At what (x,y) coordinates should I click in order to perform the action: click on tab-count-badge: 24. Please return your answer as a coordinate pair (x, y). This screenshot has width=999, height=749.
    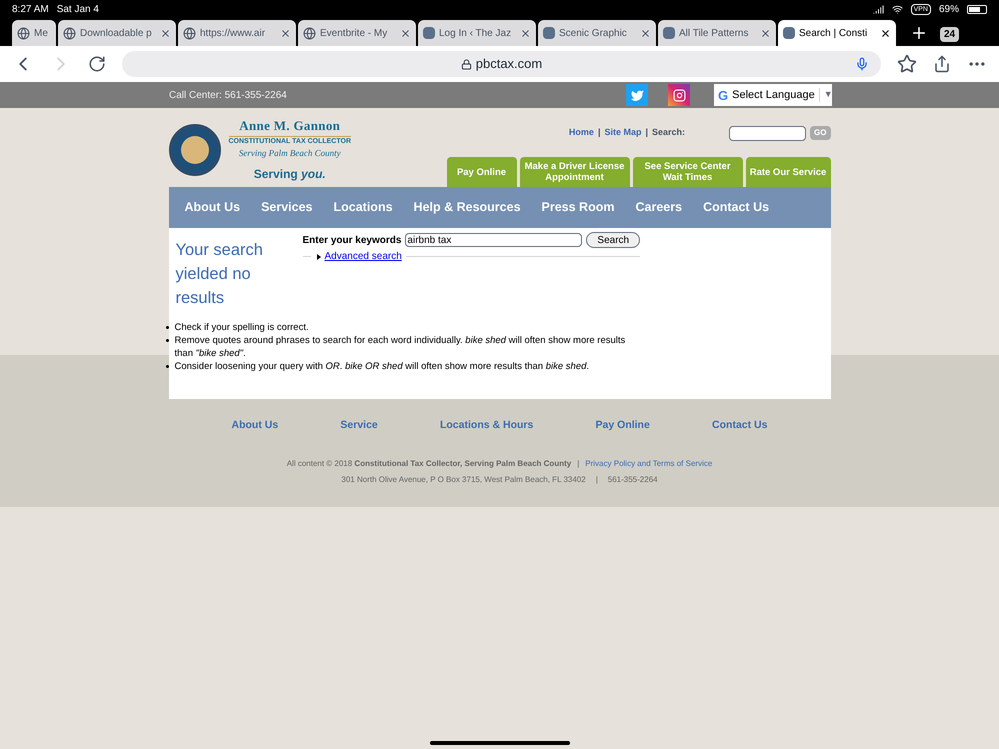
    Looking at the image, I should click on (950, 34).